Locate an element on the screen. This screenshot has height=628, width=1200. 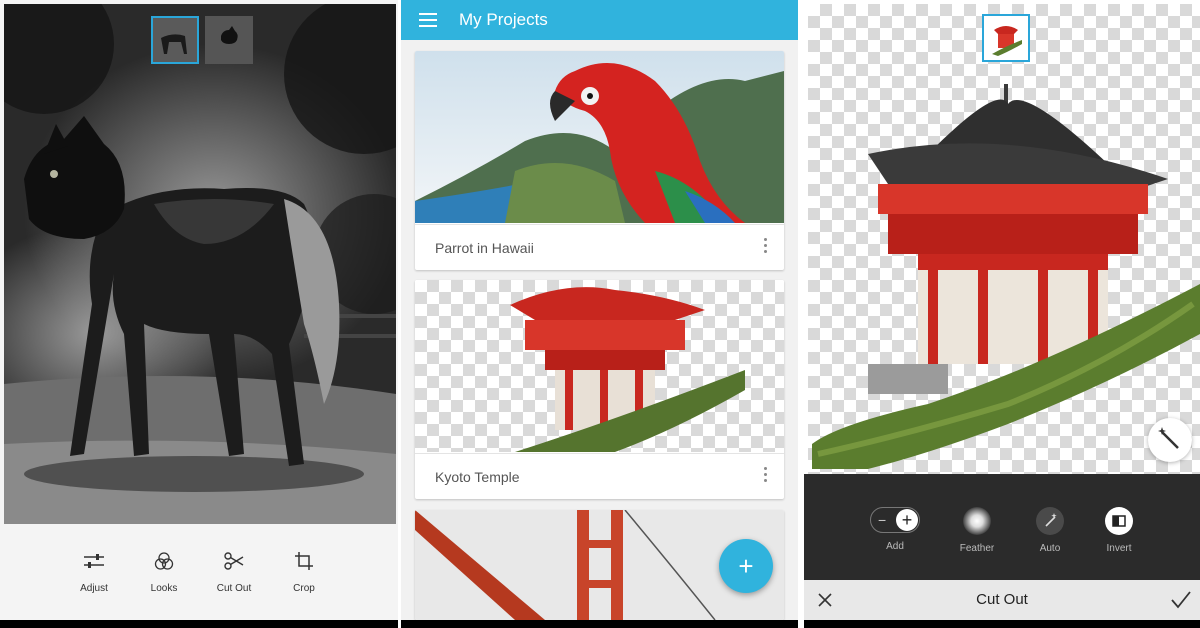
tool-invert: Invert is located at coordinates (1119, 530).